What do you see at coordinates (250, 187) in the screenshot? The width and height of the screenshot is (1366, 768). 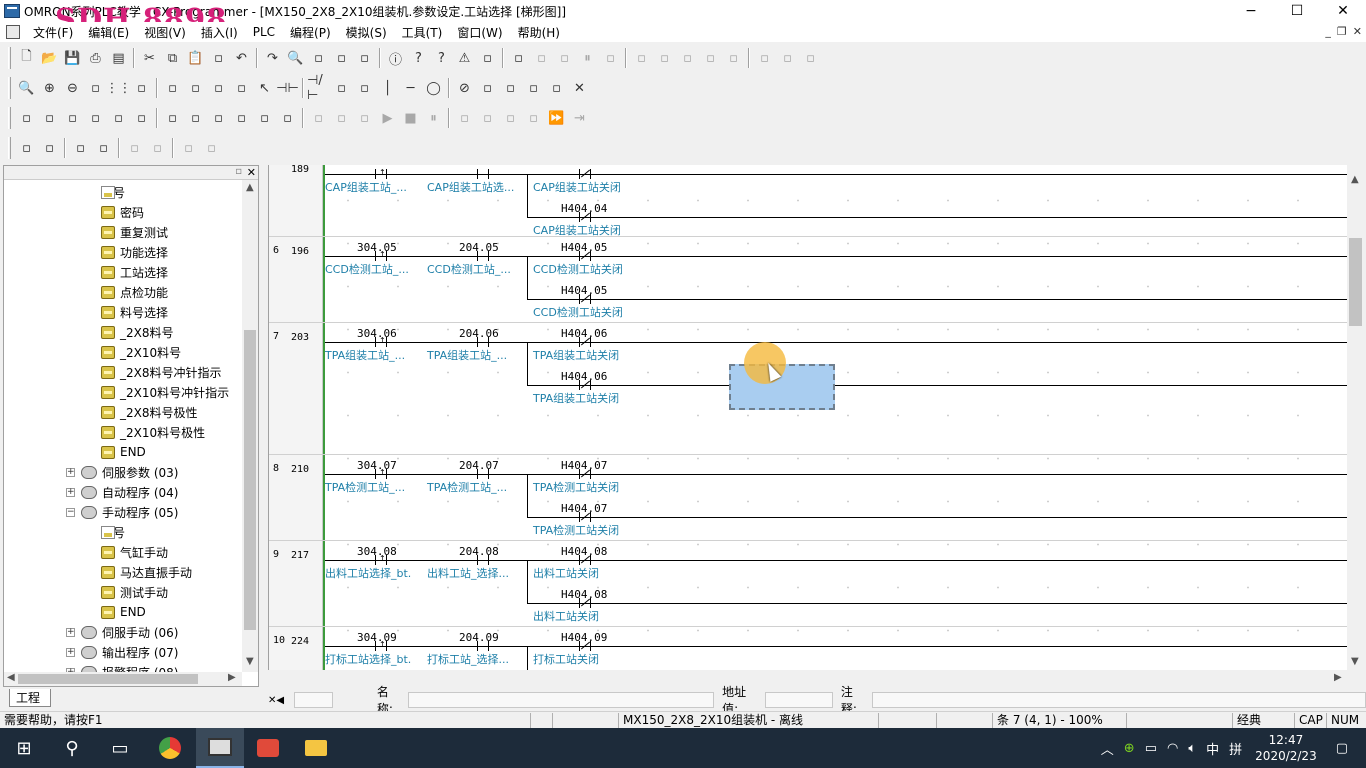 I see `scroll-up-icon: ▲` at bounding box center [250, 187].